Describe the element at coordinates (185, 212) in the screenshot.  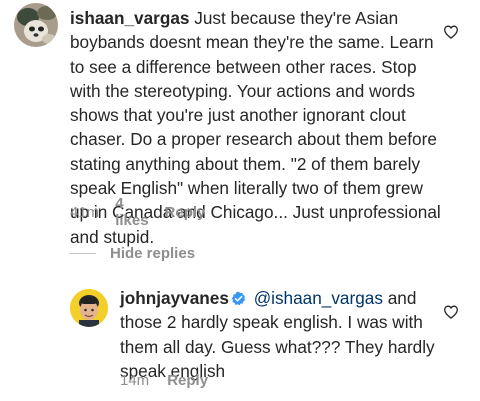
I see `comment-reply-button: Reply` at that location.